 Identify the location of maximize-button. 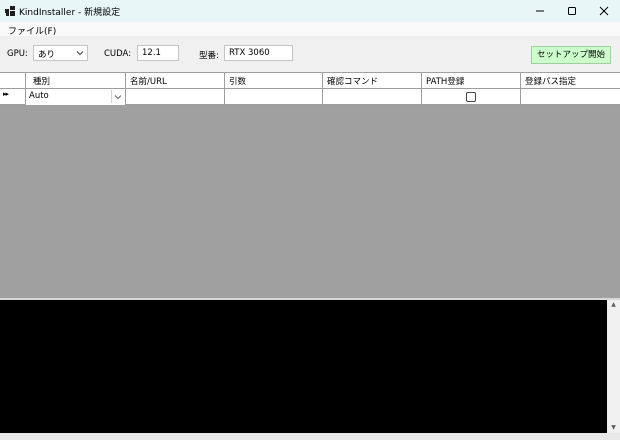
(572, 11).